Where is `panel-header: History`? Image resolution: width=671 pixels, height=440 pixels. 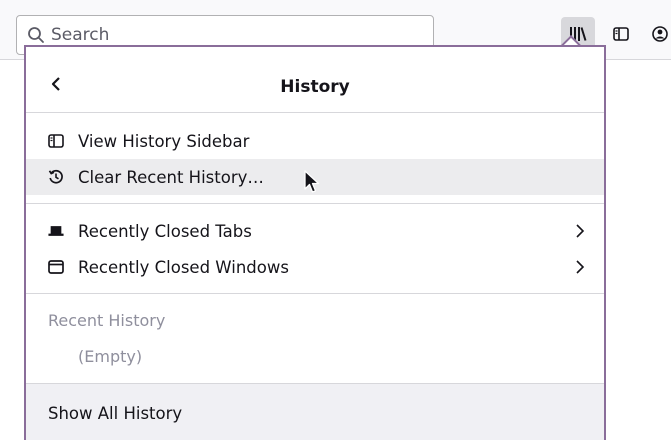
panel-header: History is located at coordinates (315, 80).